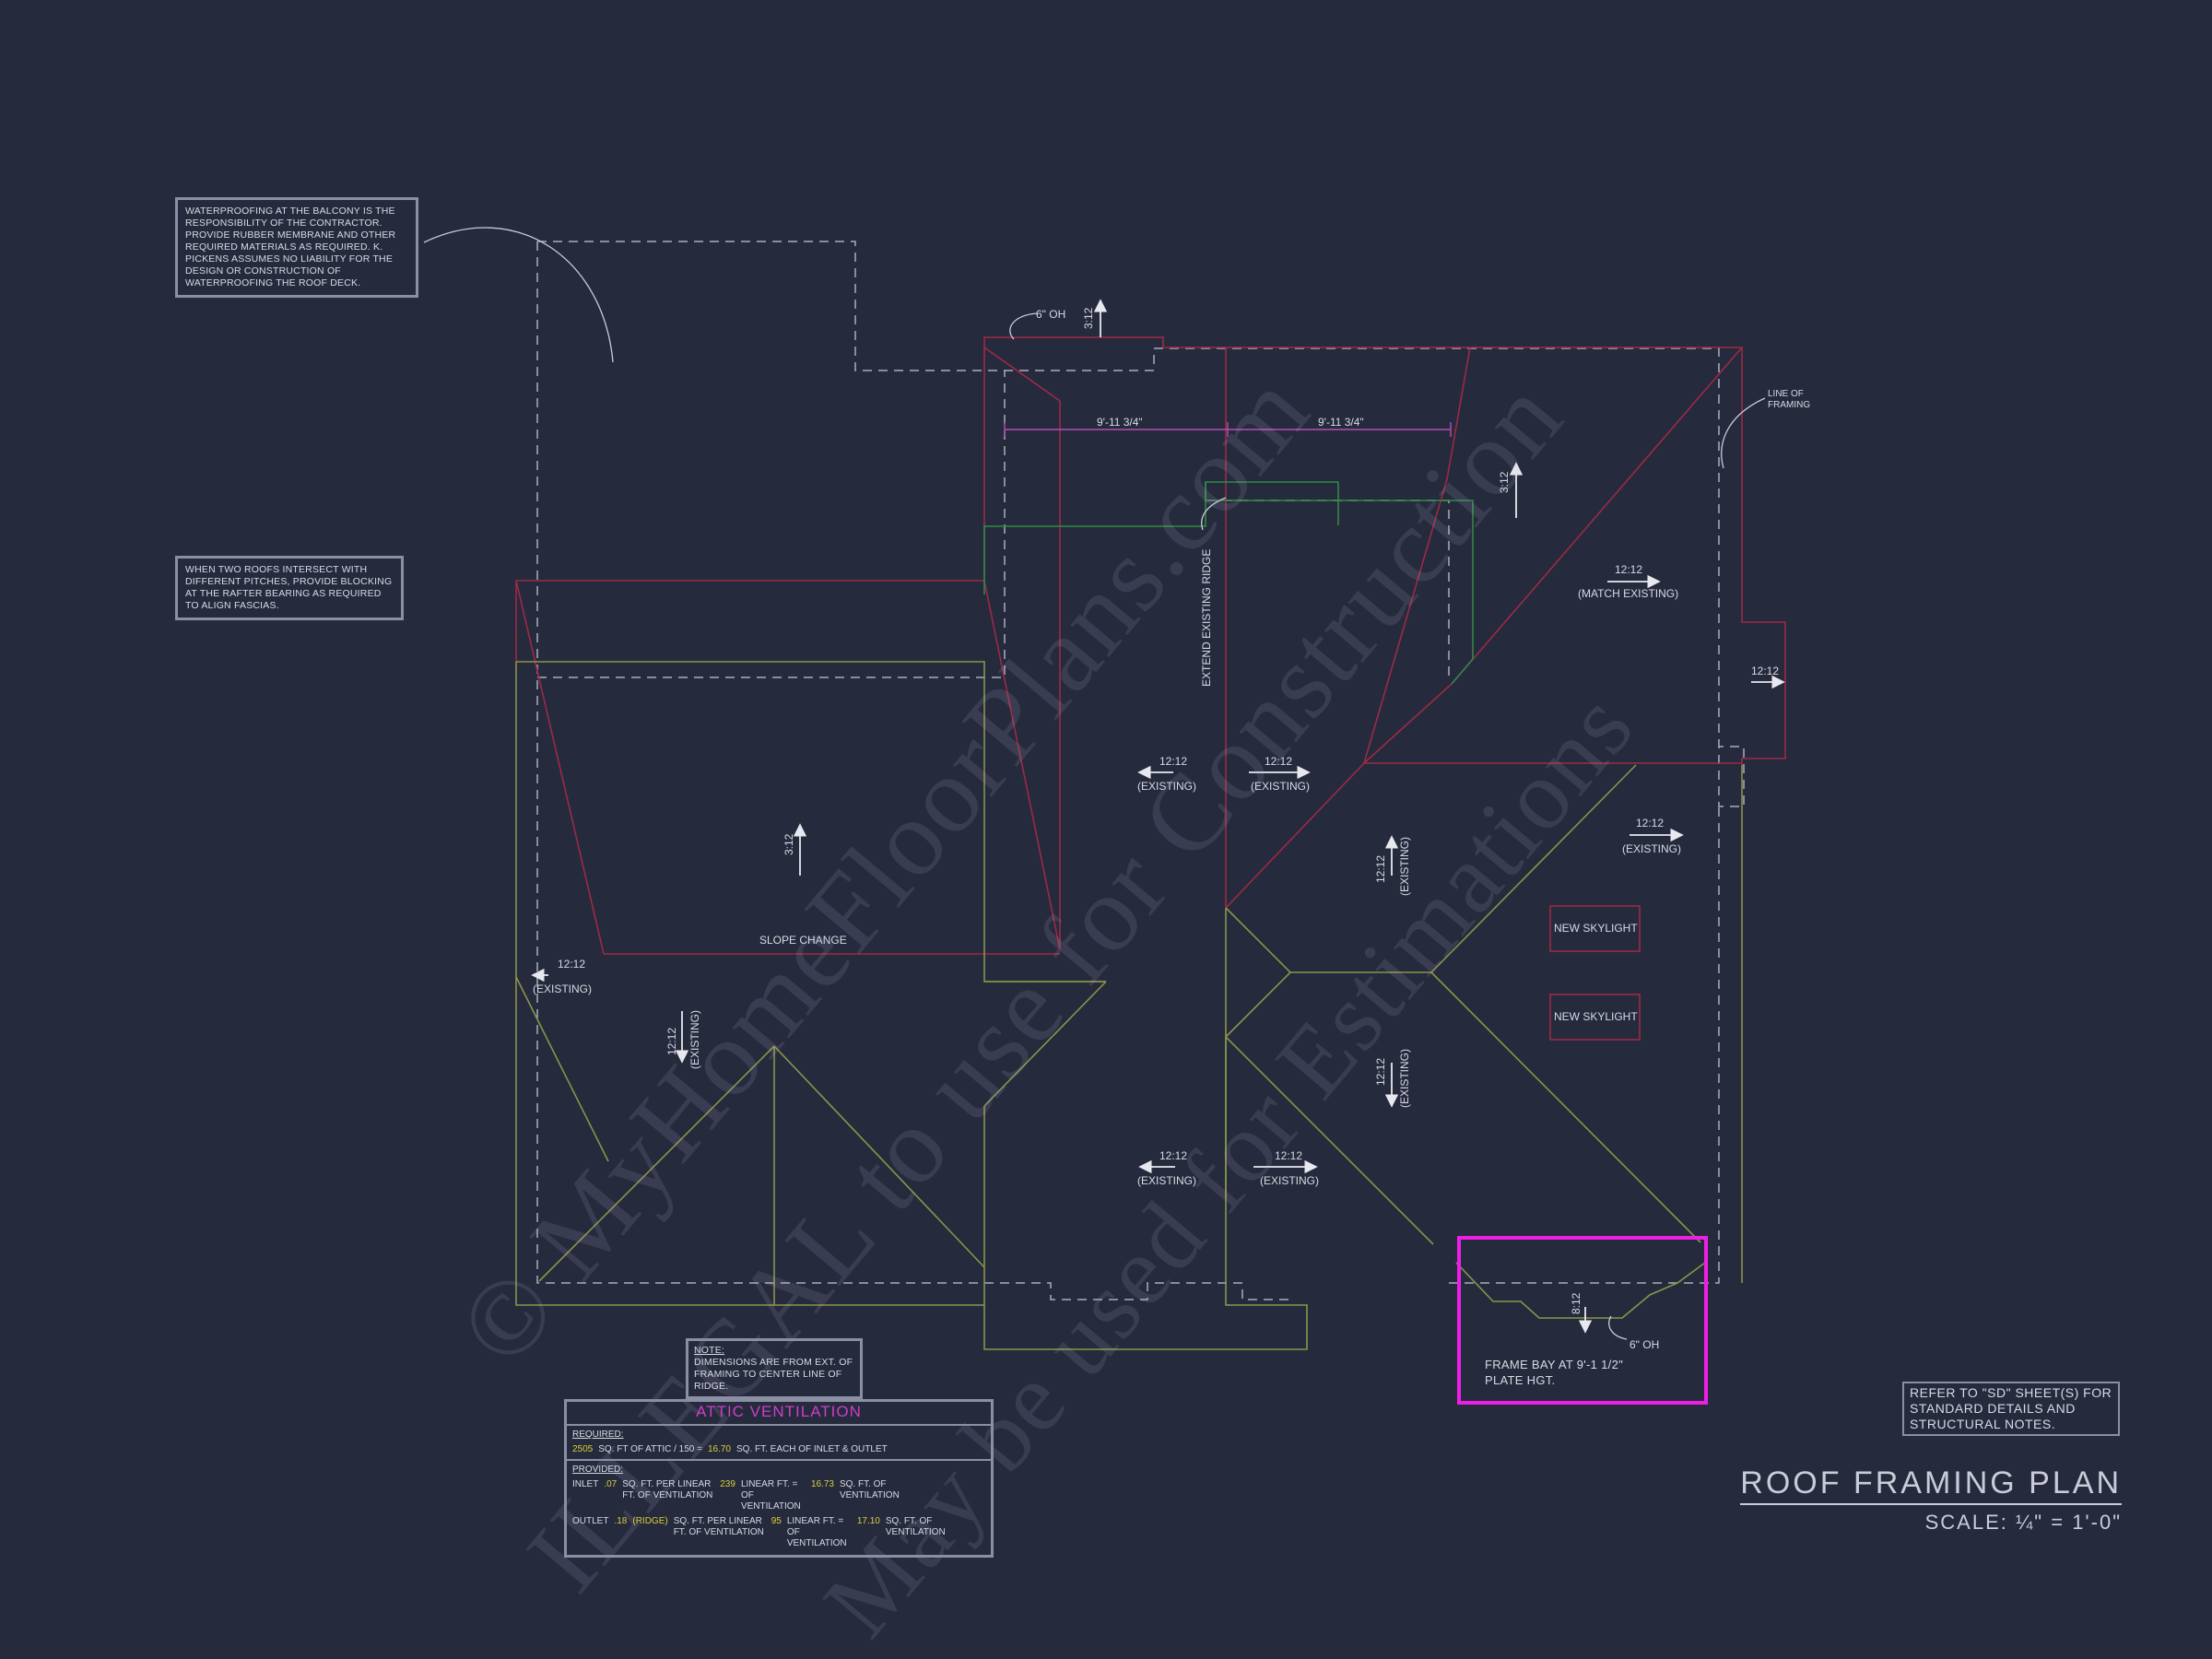 The width and height of the screenshot is (2212, 1659). I want to click on existing-e: (EXISTING), so click(562, 988).